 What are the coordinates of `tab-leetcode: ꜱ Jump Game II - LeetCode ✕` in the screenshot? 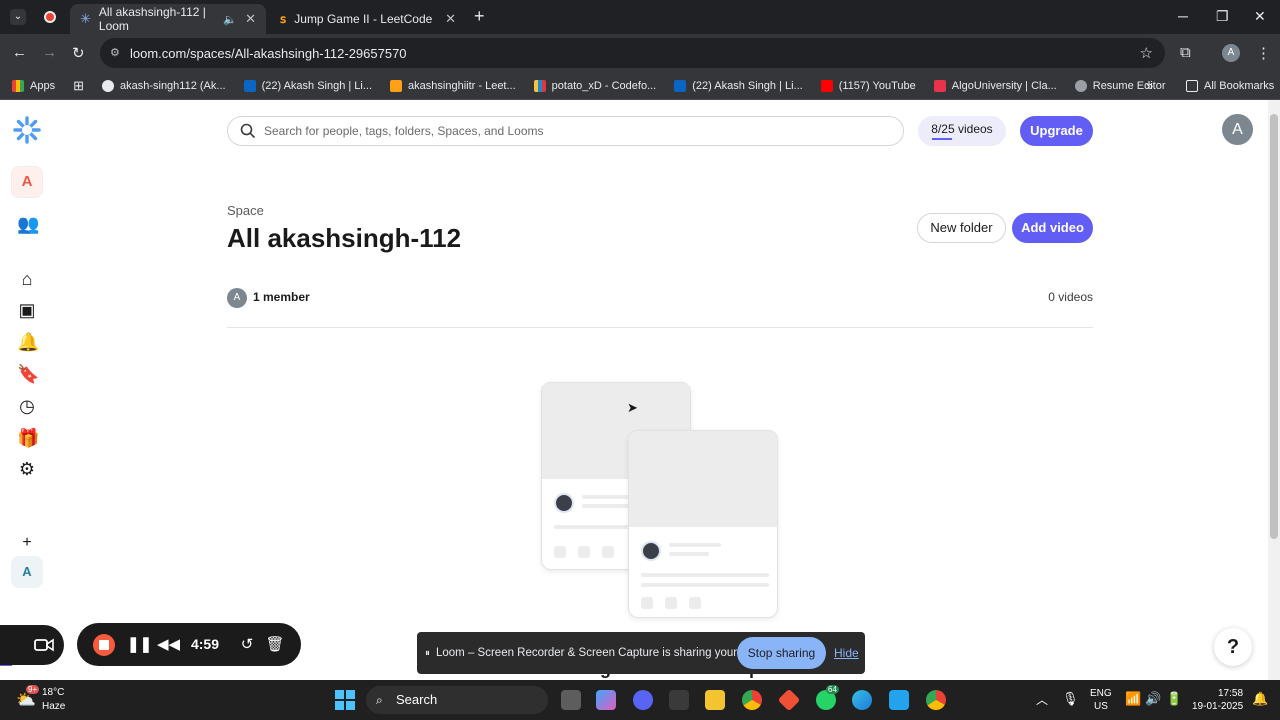 It's located at (368, 19).